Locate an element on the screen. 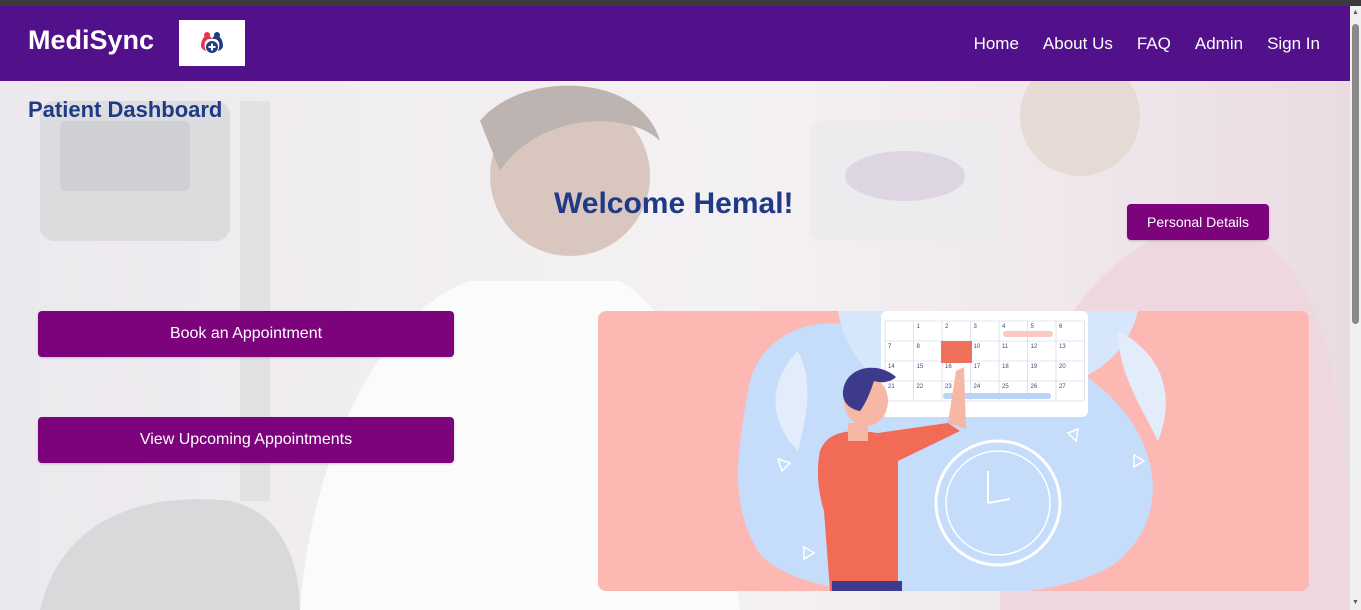  nav-admin: Admin is located at coordinates (1219, 44).